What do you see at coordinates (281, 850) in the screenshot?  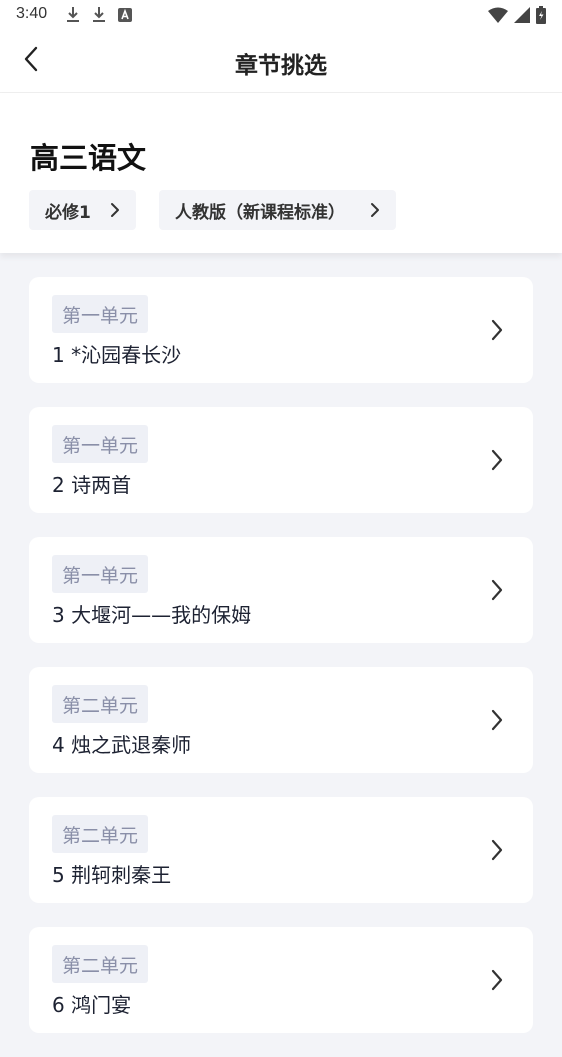 I see `chapter-card: 第二单元 5 荆轲刺秦王` at bounding box center [281, 850].